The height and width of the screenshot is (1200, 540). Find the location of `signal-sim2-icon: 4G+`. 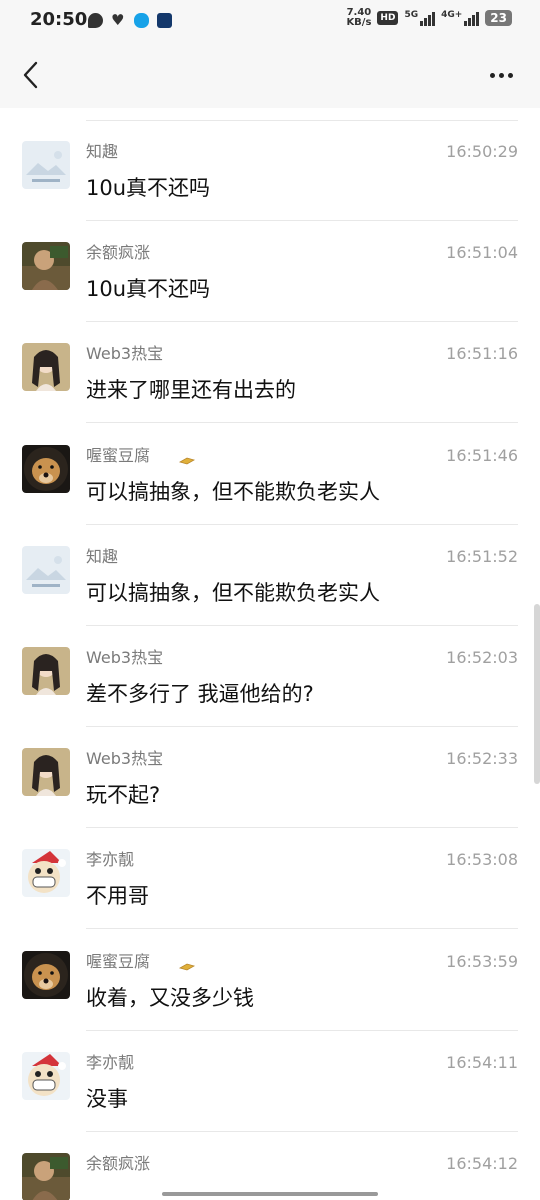

signal-sim2-icon: 4G+ is located at coordinates (460, 18).